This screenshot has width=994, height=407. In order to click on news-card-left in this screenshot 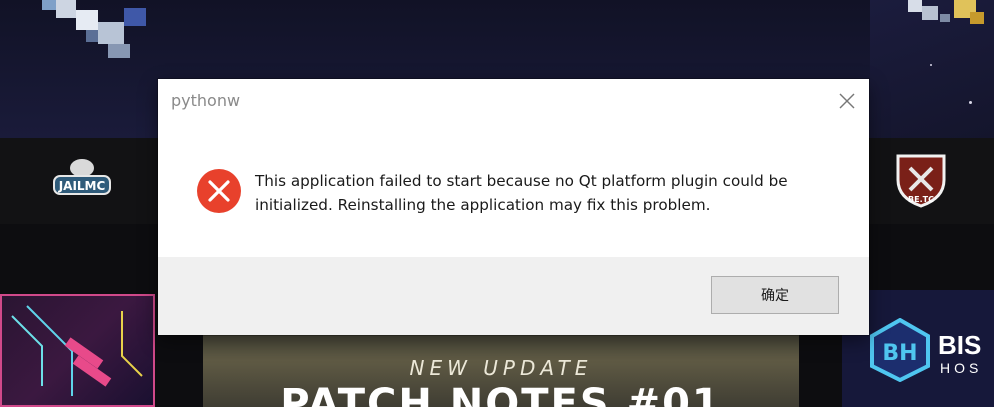, I will do `click(77, 350)`.